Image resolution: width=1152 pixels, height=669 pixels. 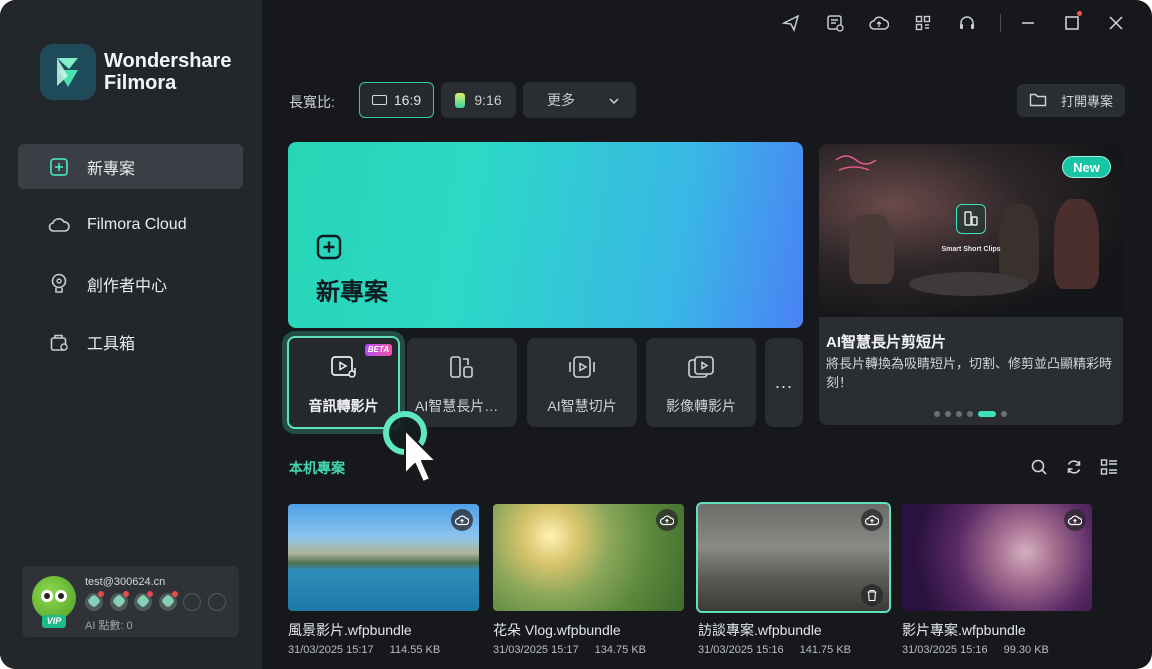 I want to click on avatar-eye-right, so click(x=61, y=596).